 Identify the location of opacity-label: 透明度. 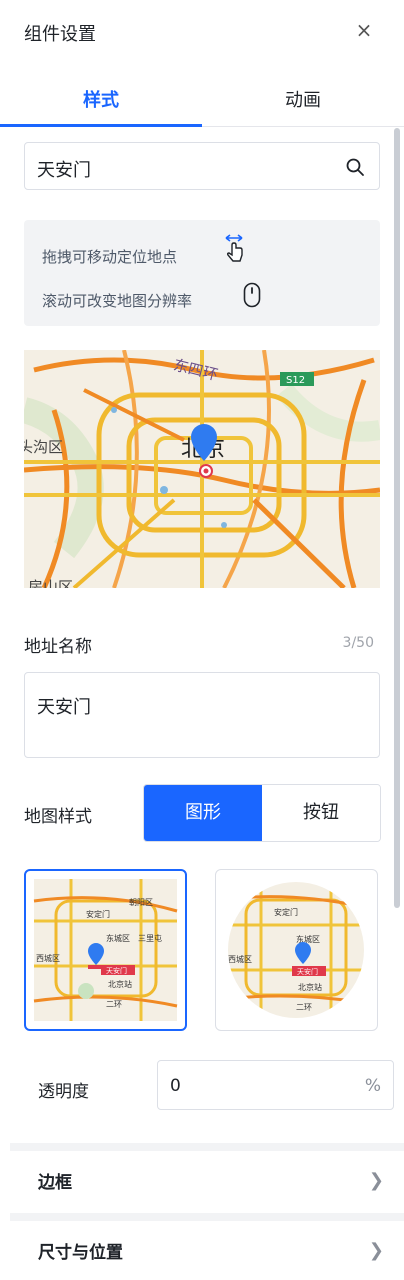
(63, 1092).